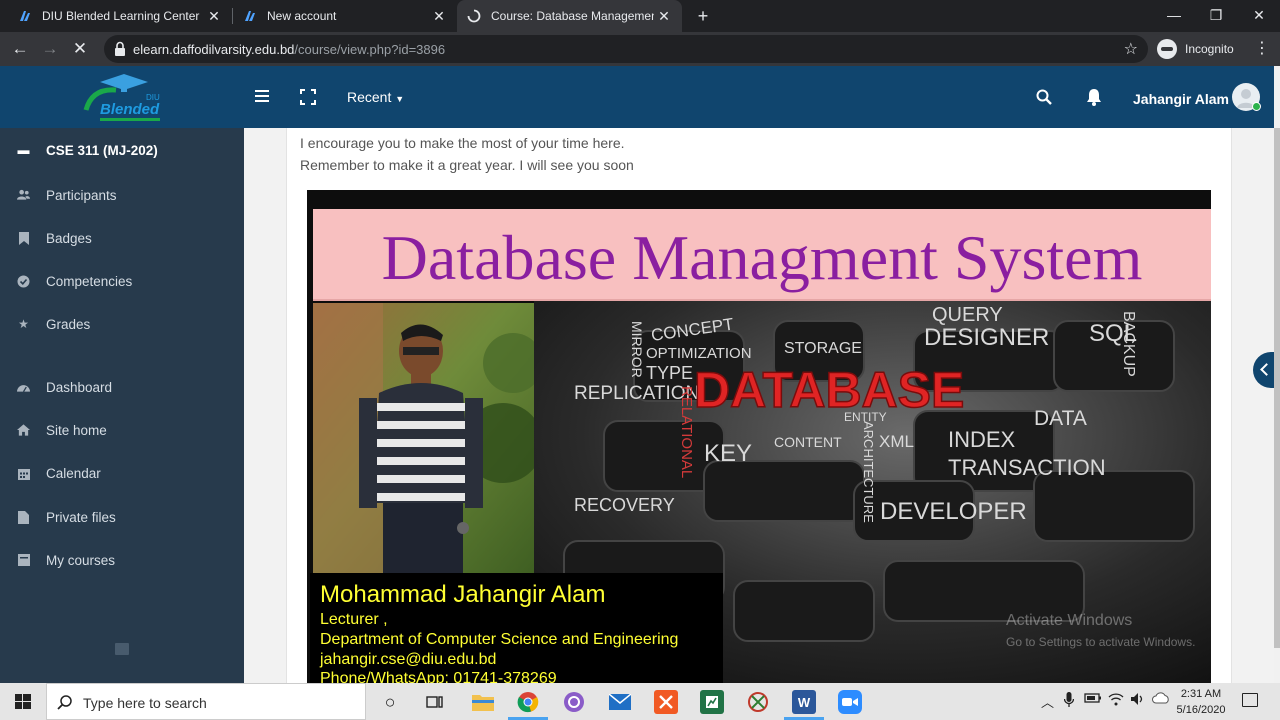  I want to click on home-icon, so click(23, 430).